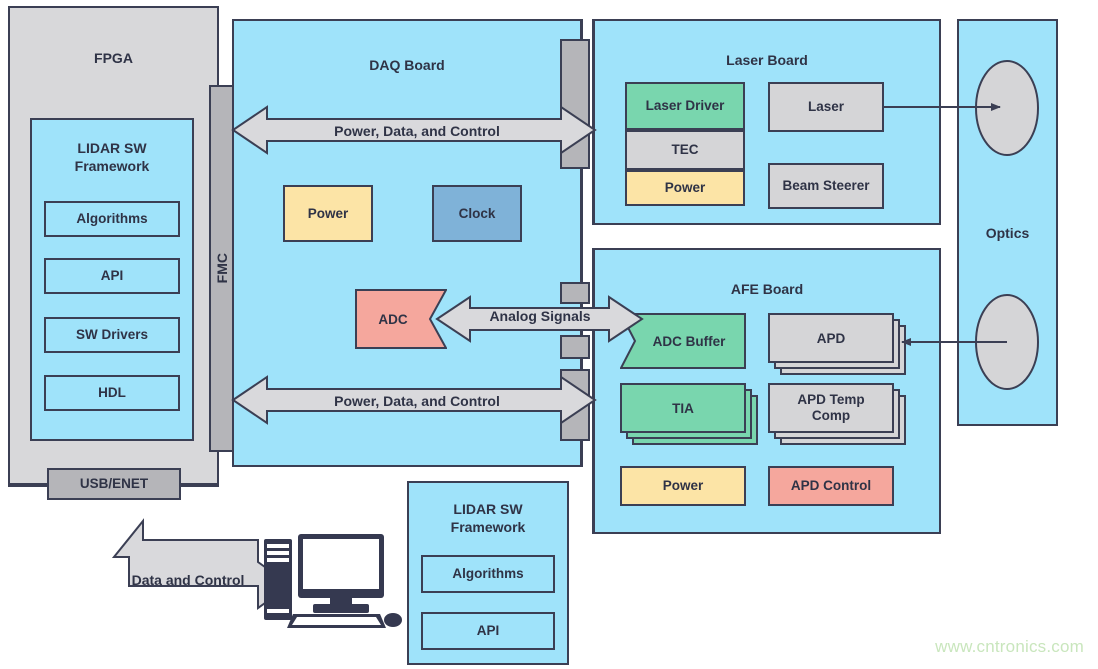 The height and width of the screenshot is (669, 1098). Describe the element at coordinates (407, 65) in the screenshot. I see `daq-board-title: DAQ Board` at that location.